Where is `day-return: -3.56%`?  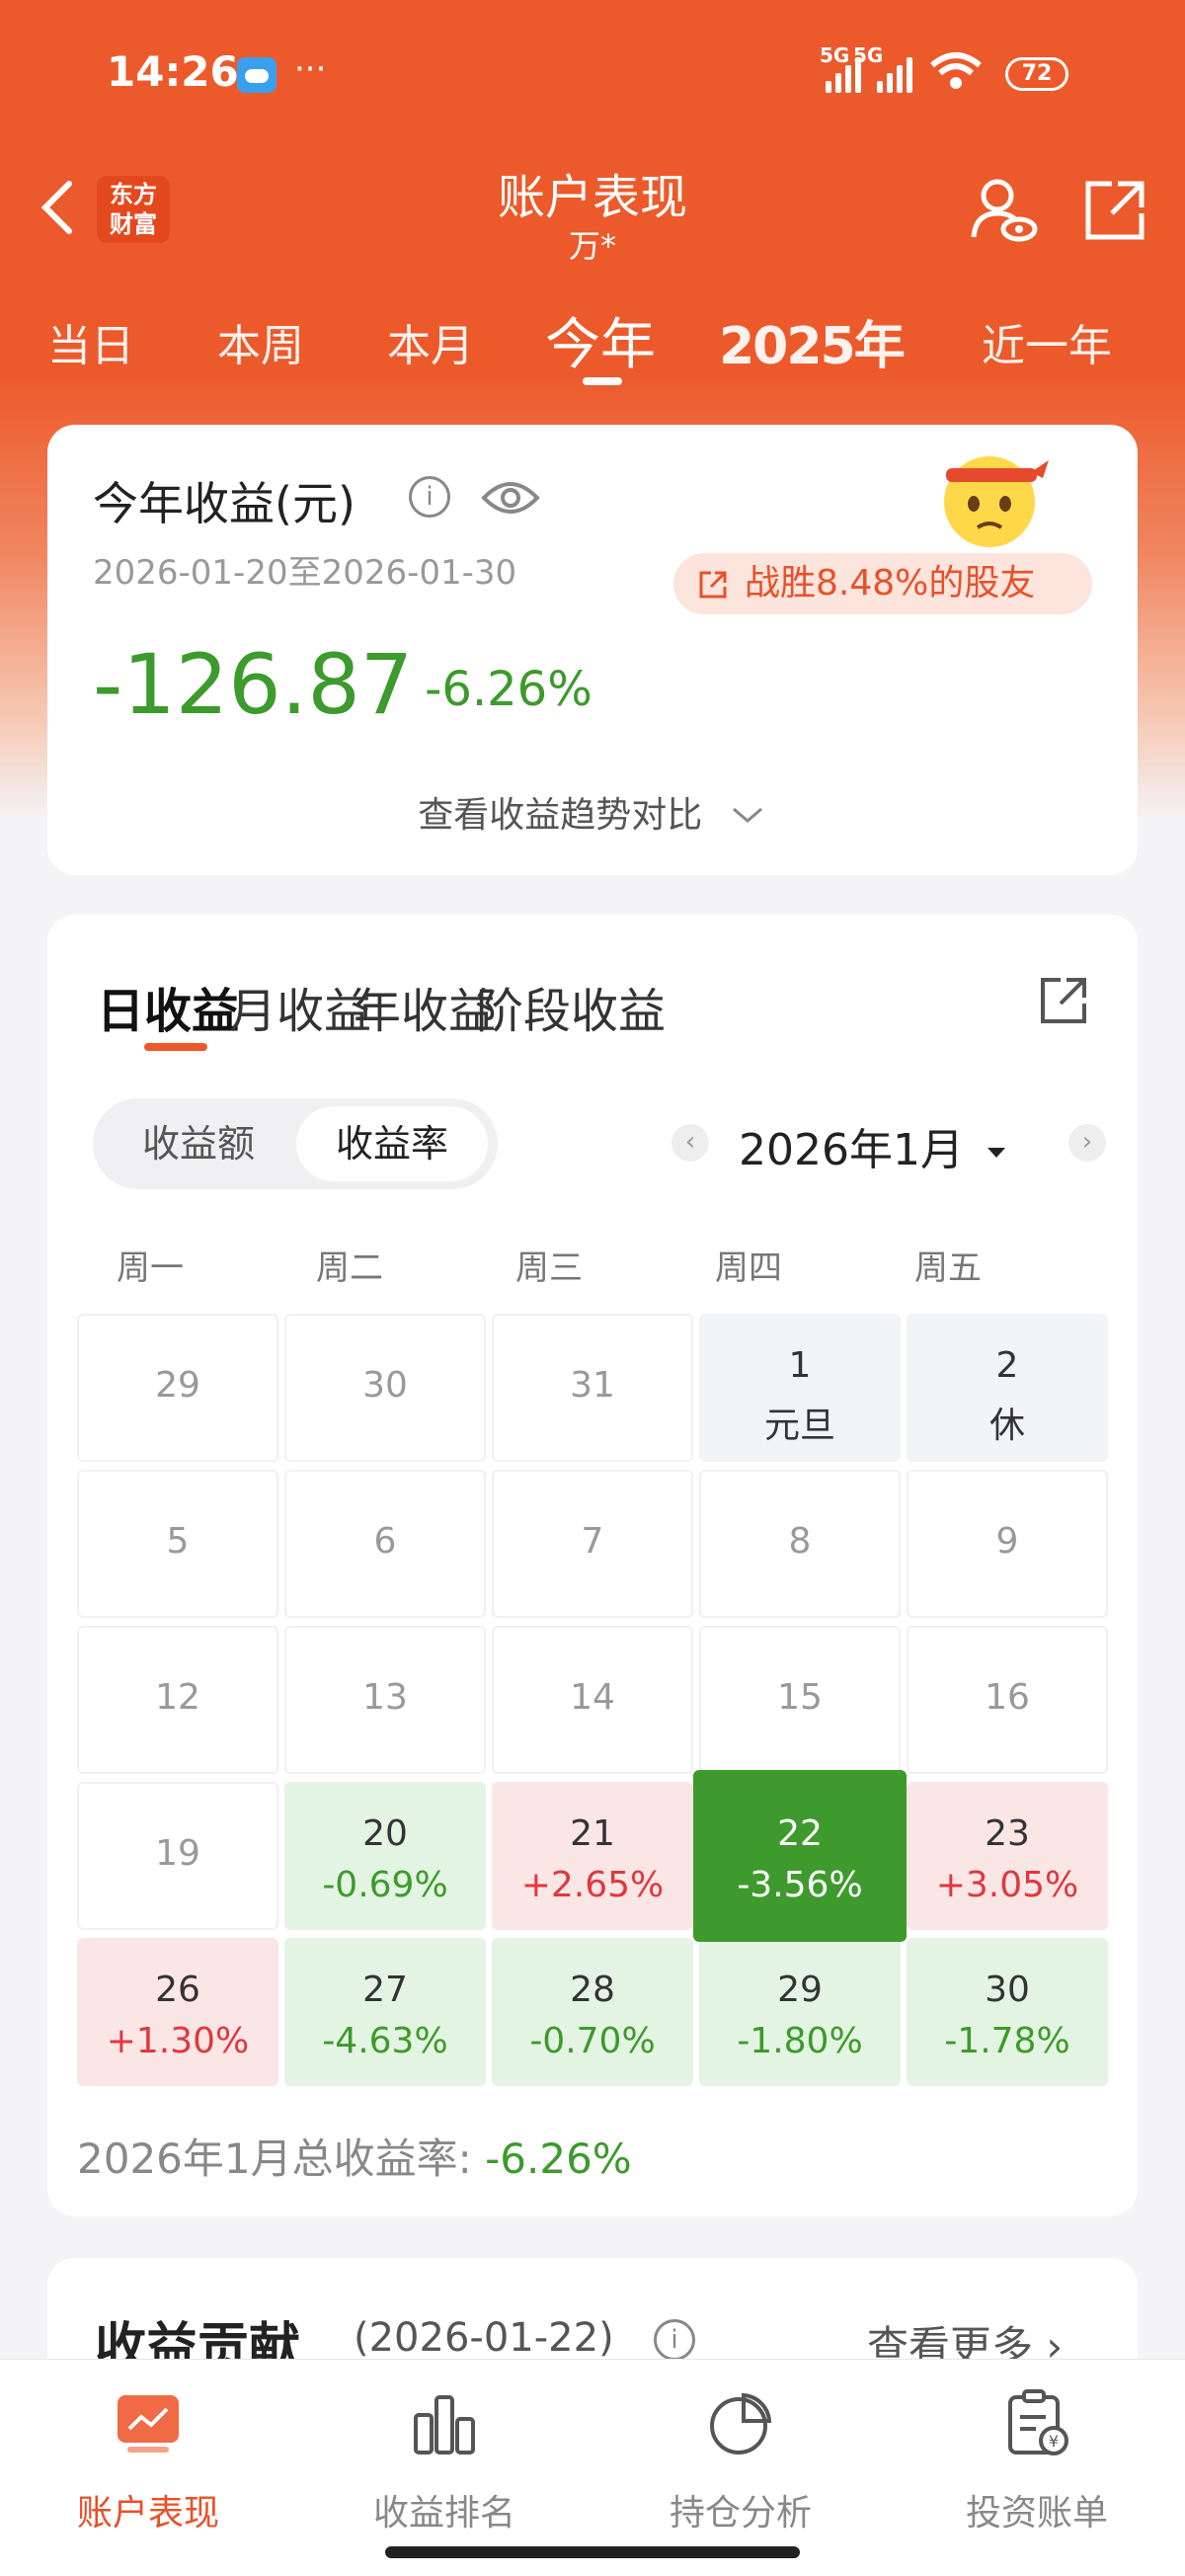
day-return: -3.56% is located at coordinates (800, 1885).